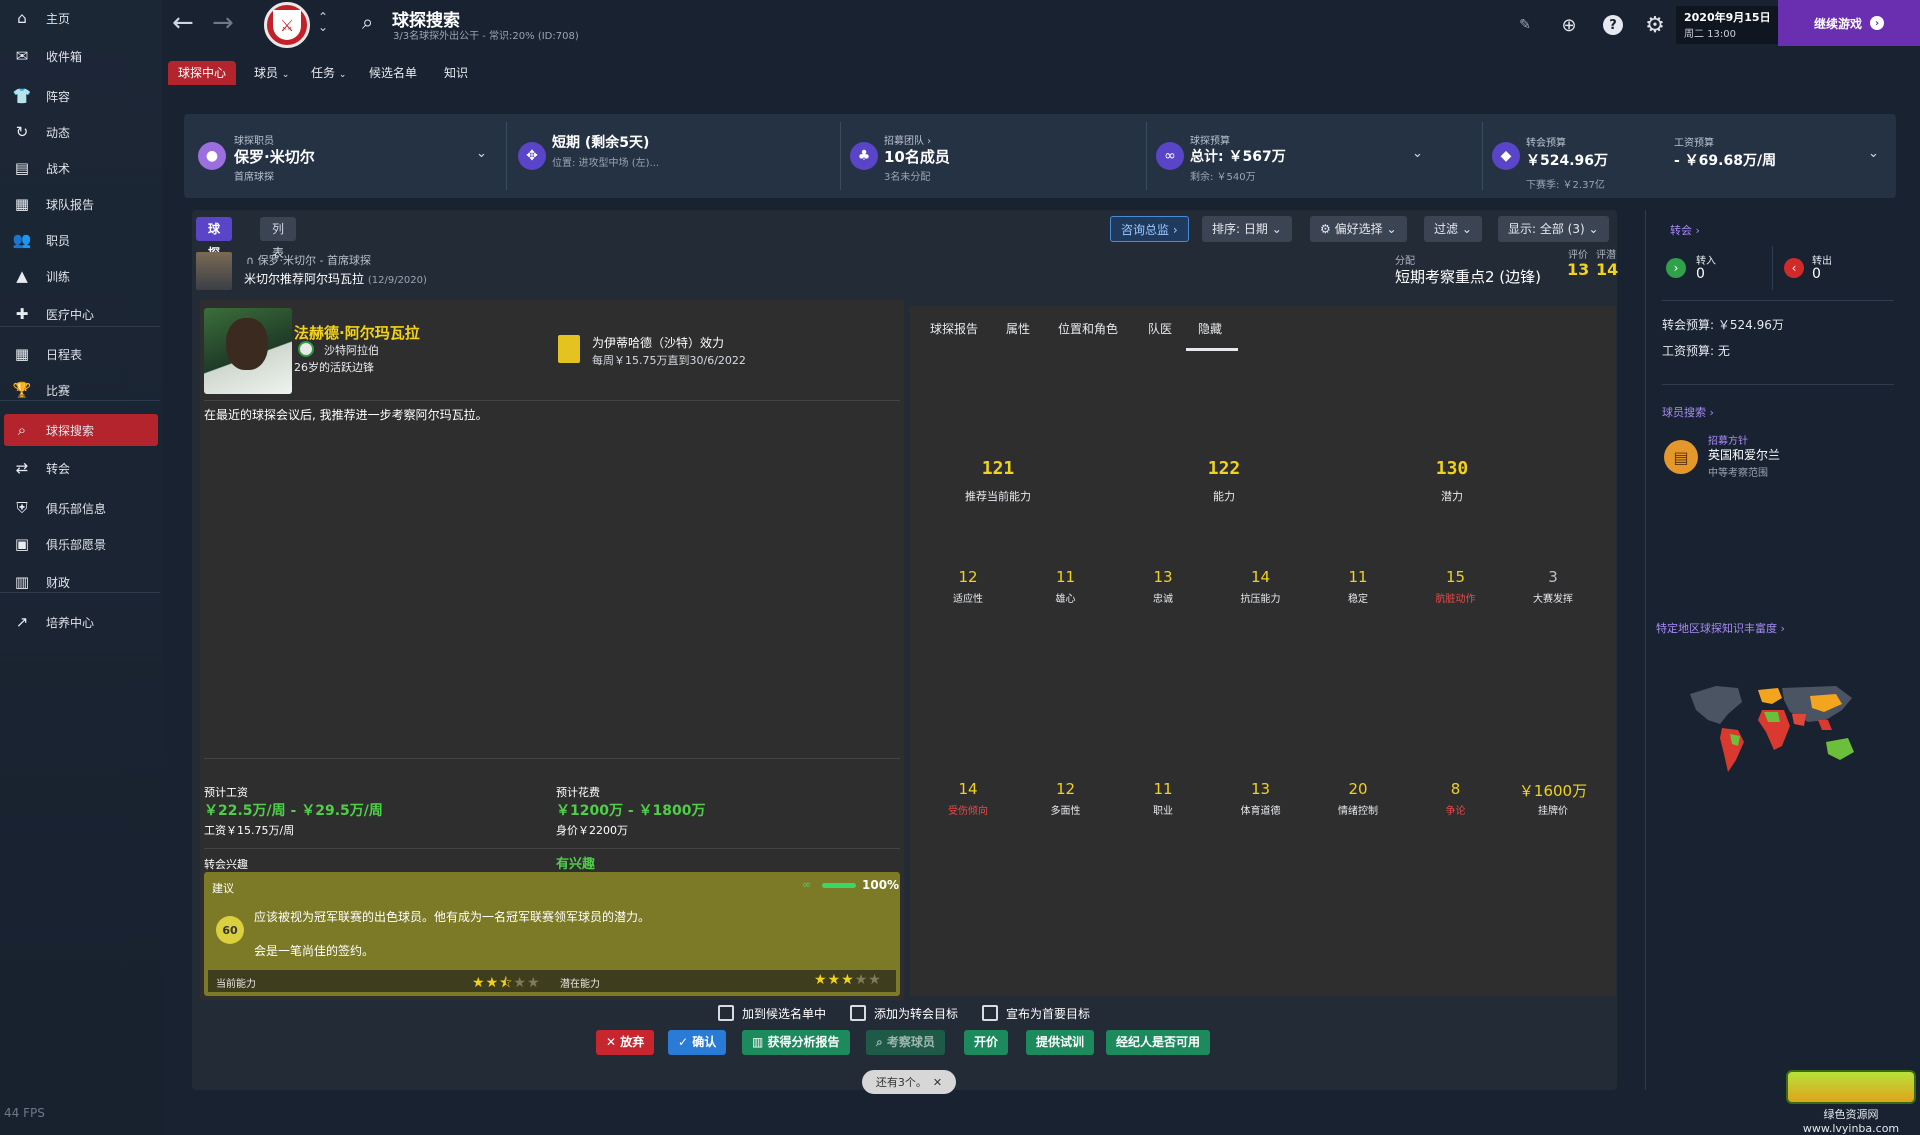  What do you see at coordinates (81, 390) in the screenshot?
I see `sidebar-item-10: 🏆 比赛` at bounding box center [81, 390].